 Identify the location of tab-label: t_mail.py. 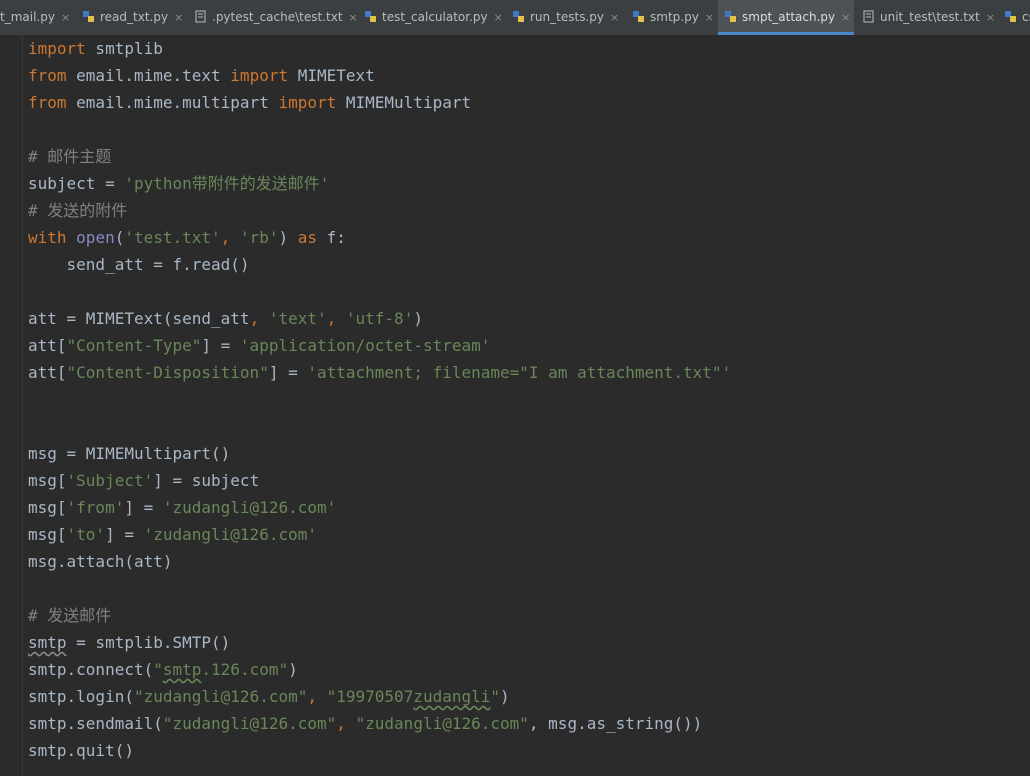
(27, 17).